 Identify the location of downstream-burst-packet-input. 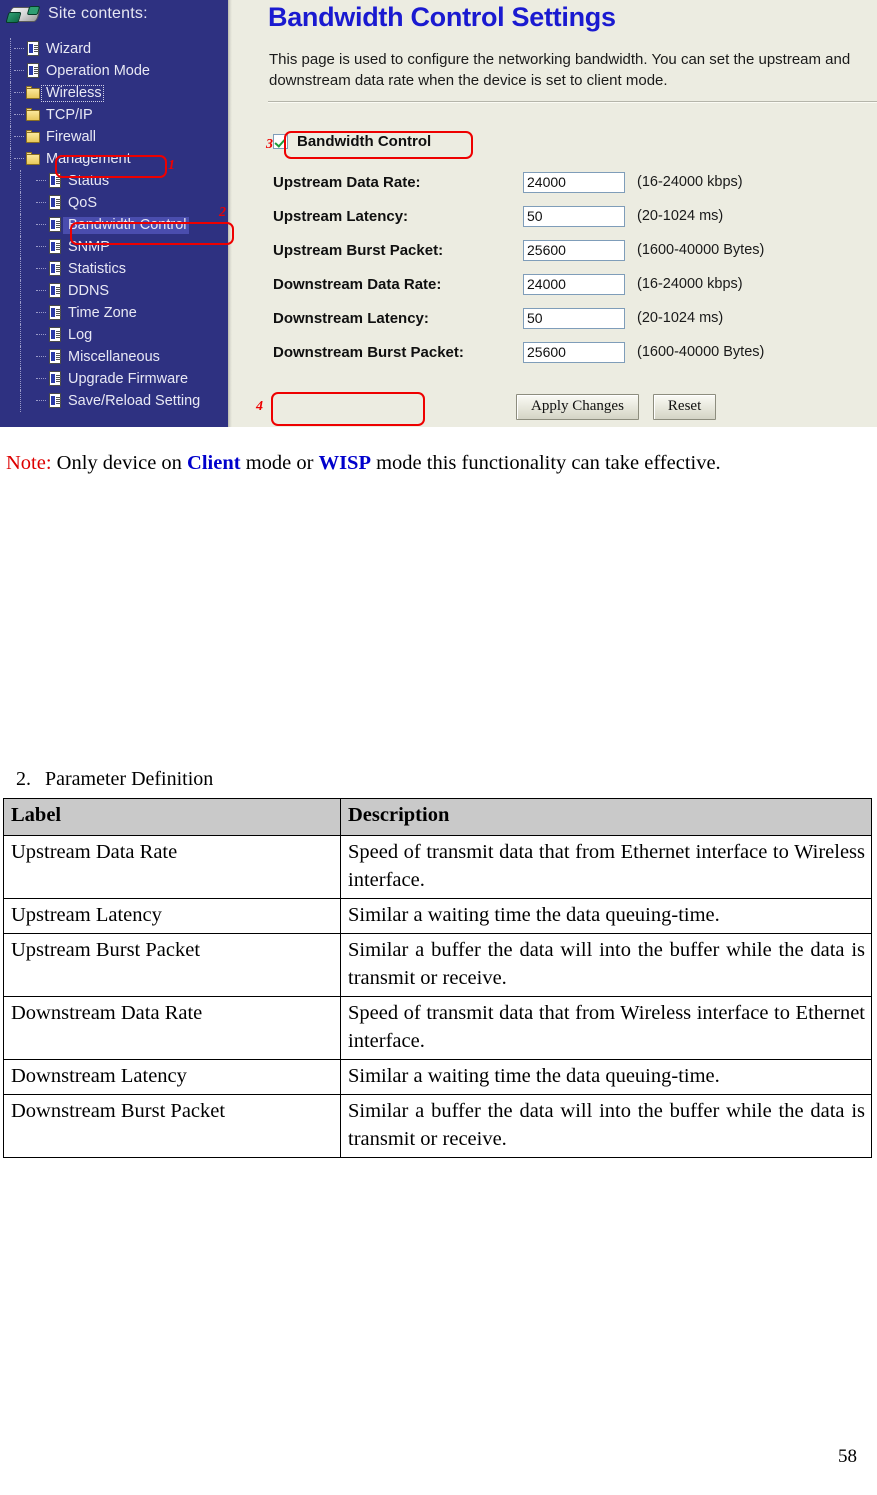
(574, 352).